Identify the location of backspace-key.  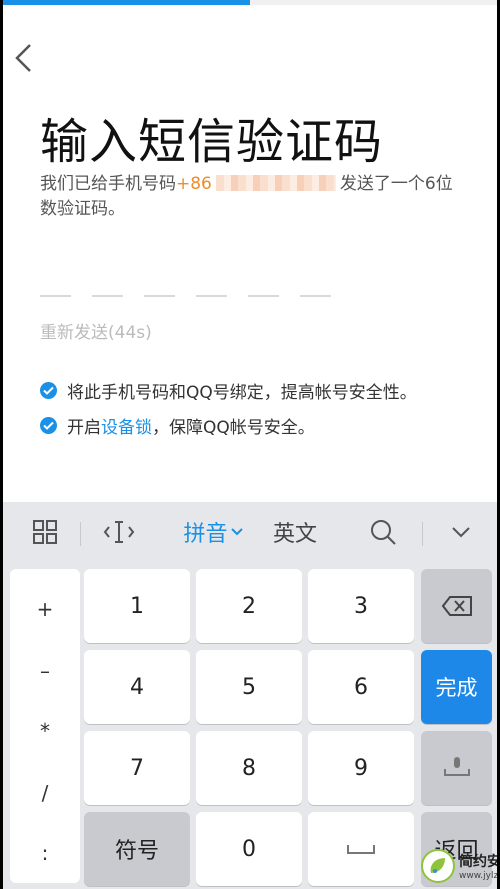
(456, 606).